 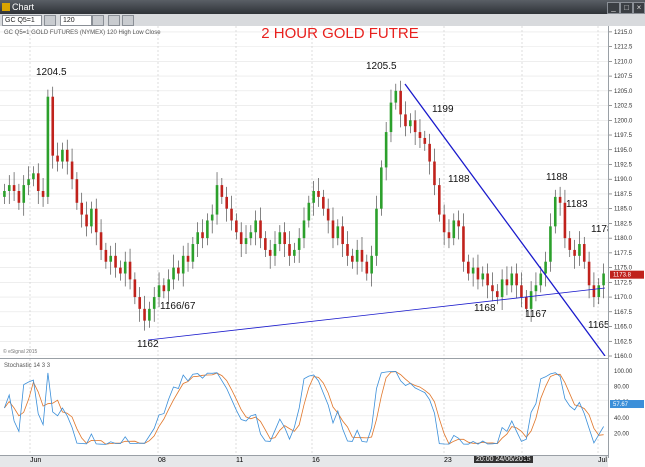 I want to click on annotation-1165: 1165, so click(x=598, y=325).